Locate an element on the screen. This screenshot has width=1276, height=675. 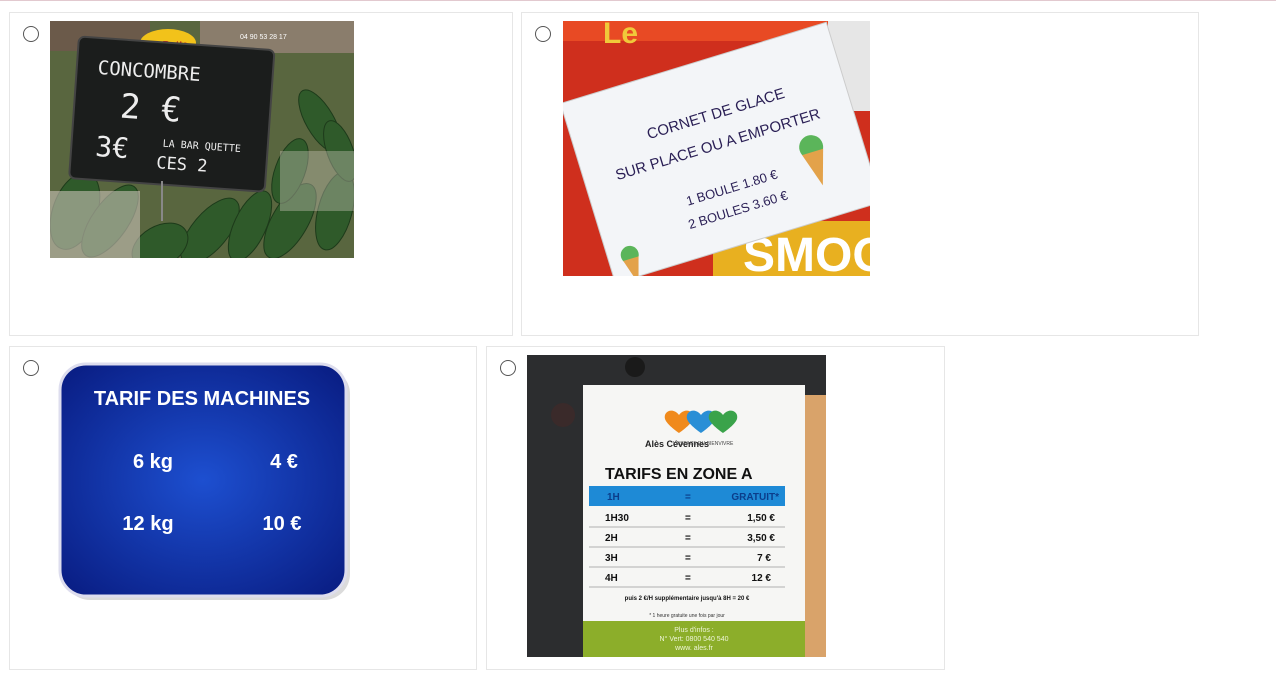
parking-time-3: 2H is located at coordinates (611, 538).